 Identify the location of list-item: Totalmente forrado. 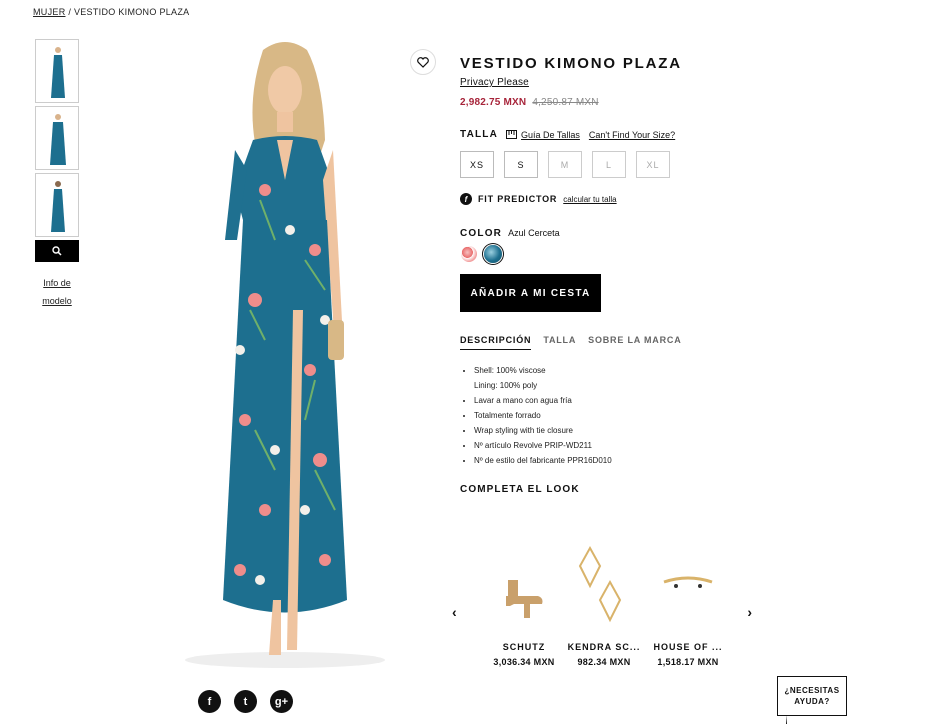
(617, 415).